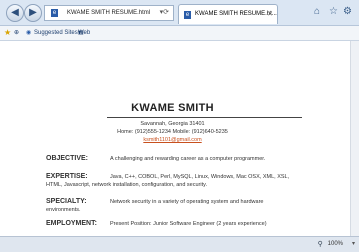 Image resolution: width=359 pixels, height=252 pixels. What do you see at coordinates (333, 12) in the screenshot?
I see `favorites-star-icon: ☆` at bounding box center [333, 12].